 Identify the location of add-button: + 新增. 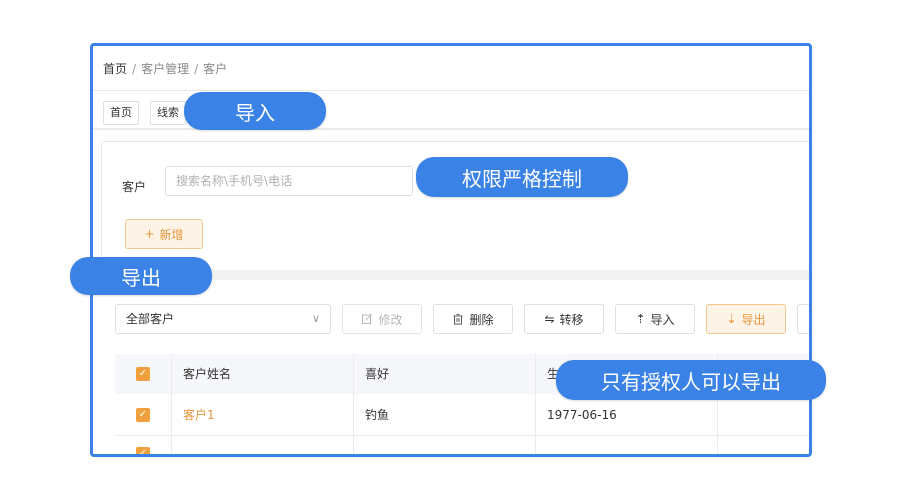
(164, 234).